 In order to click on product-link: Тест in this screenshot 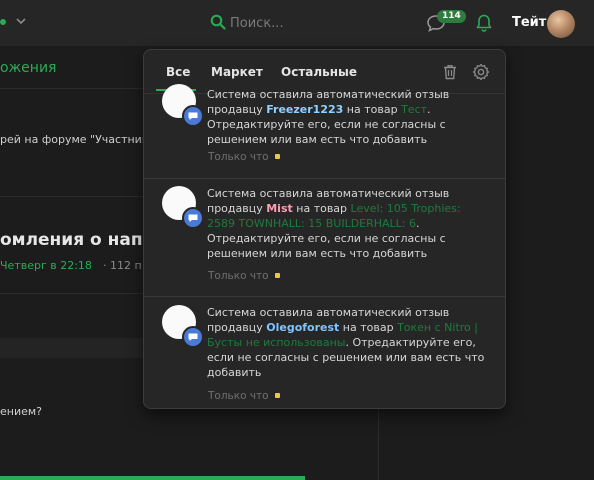, I will do `click(414, 109)`.